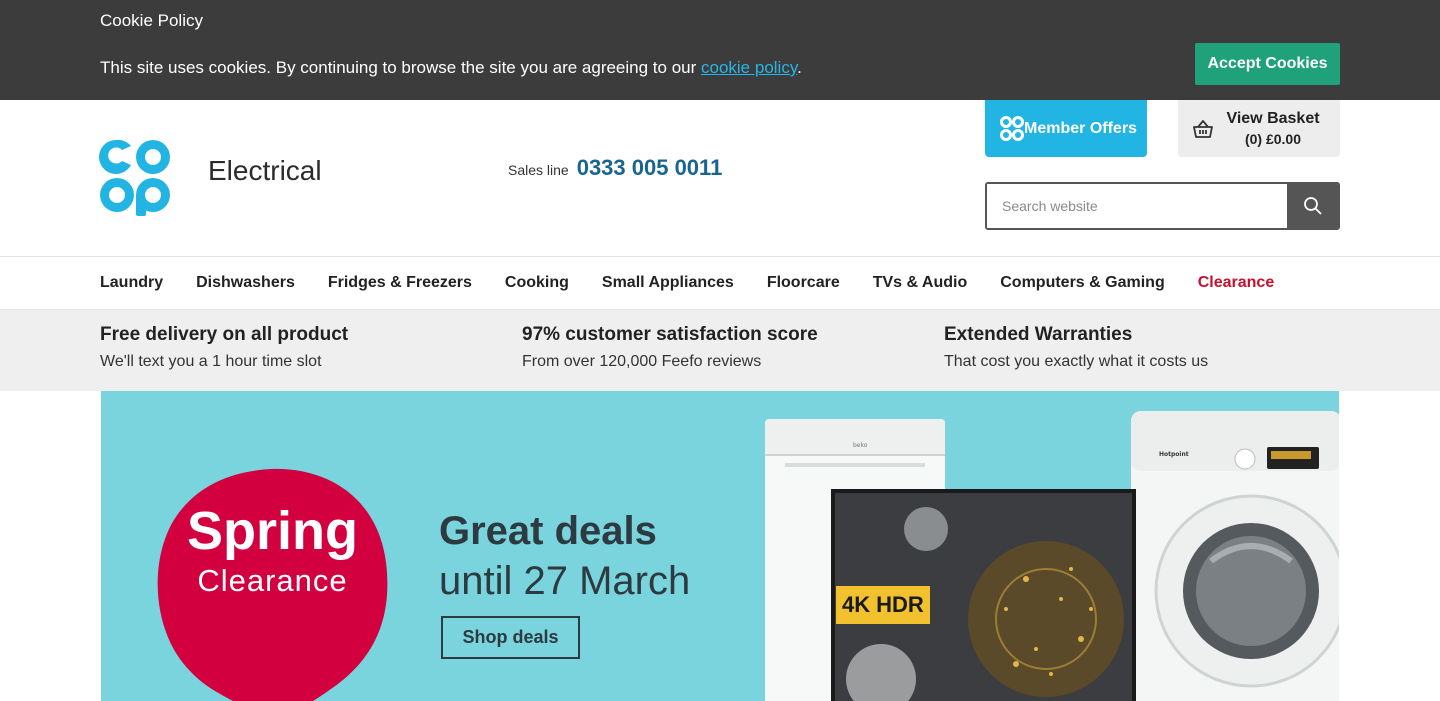 The width and height of the screenshot is (1440, 701). I want to click on basket-summary: View Basket (0) £0.00, so click(1277, 129).